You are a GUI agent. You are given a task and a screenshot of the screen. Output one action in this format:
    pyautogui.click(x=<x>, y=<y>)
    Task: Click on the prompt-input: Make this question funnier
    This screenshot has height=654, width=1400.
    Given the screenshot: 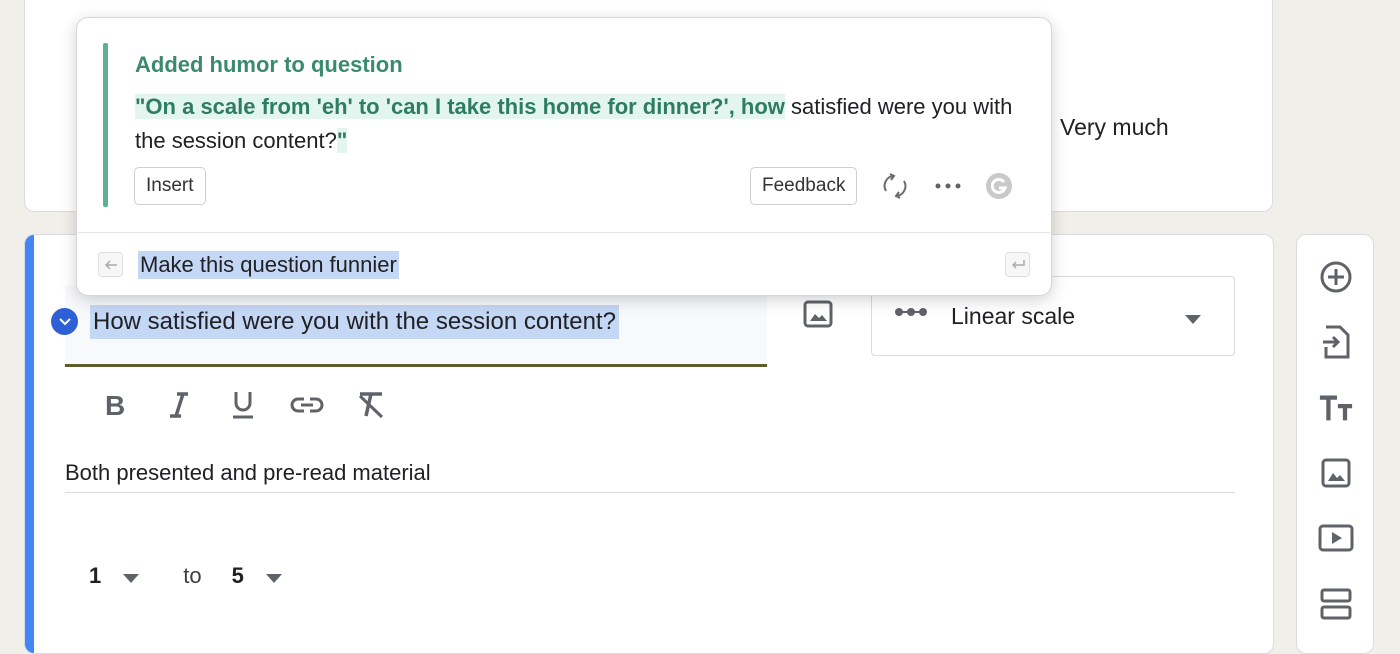 What is the action you would take?
    pyautogui.click(x=268, y=265)
    